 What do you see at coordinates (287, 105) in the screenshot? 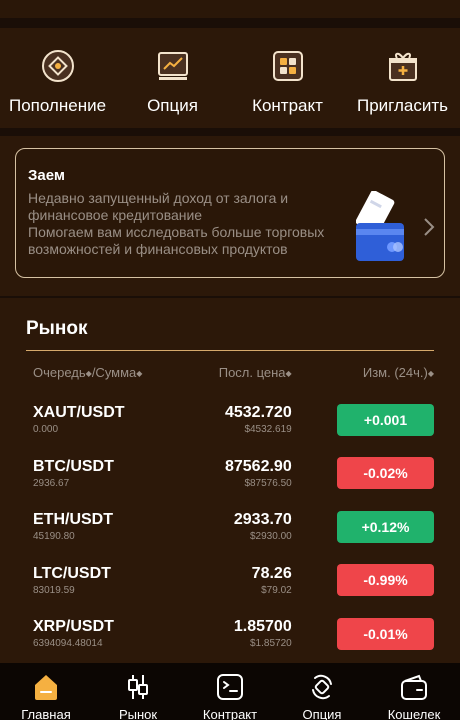
I see `contract-label: Контракт` at bounding box center [287, 105].